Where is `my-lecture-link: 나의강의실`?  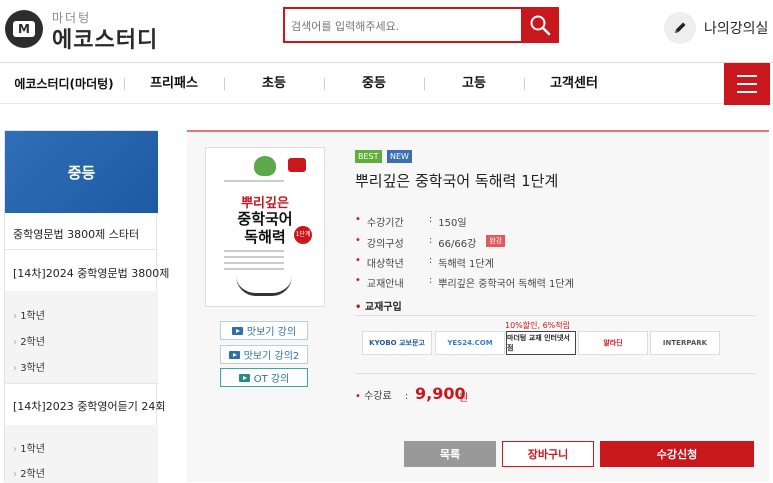
my-lecture-link: 나의강의실 is located at coordinates (716, 28).